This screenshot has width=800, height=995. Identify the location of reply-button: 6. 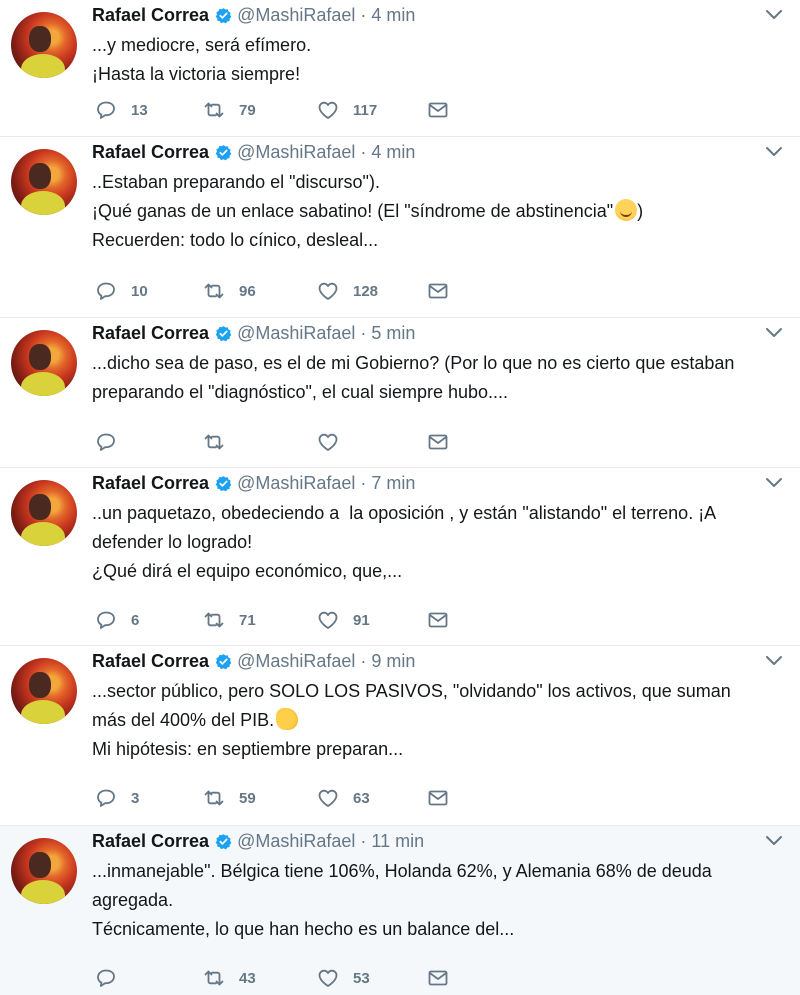
(116, 620).